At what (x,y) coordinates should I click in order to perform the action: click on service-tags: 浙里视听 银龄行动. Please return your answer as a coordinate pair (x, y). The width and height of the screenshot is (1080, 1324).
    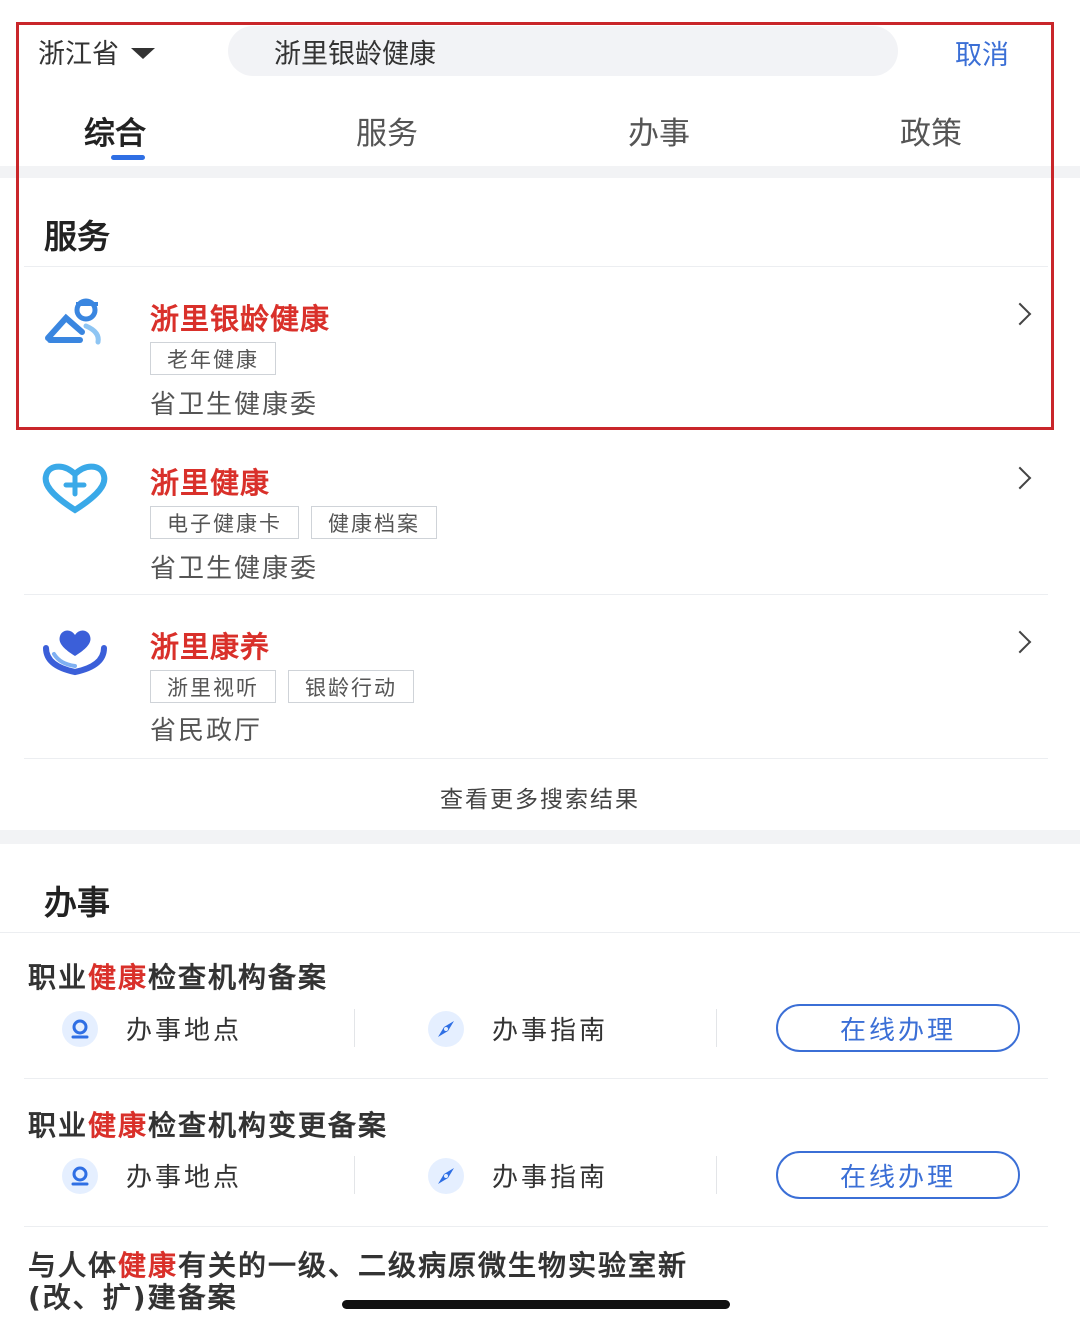
    Looking at the image, I should click on (282, 686).